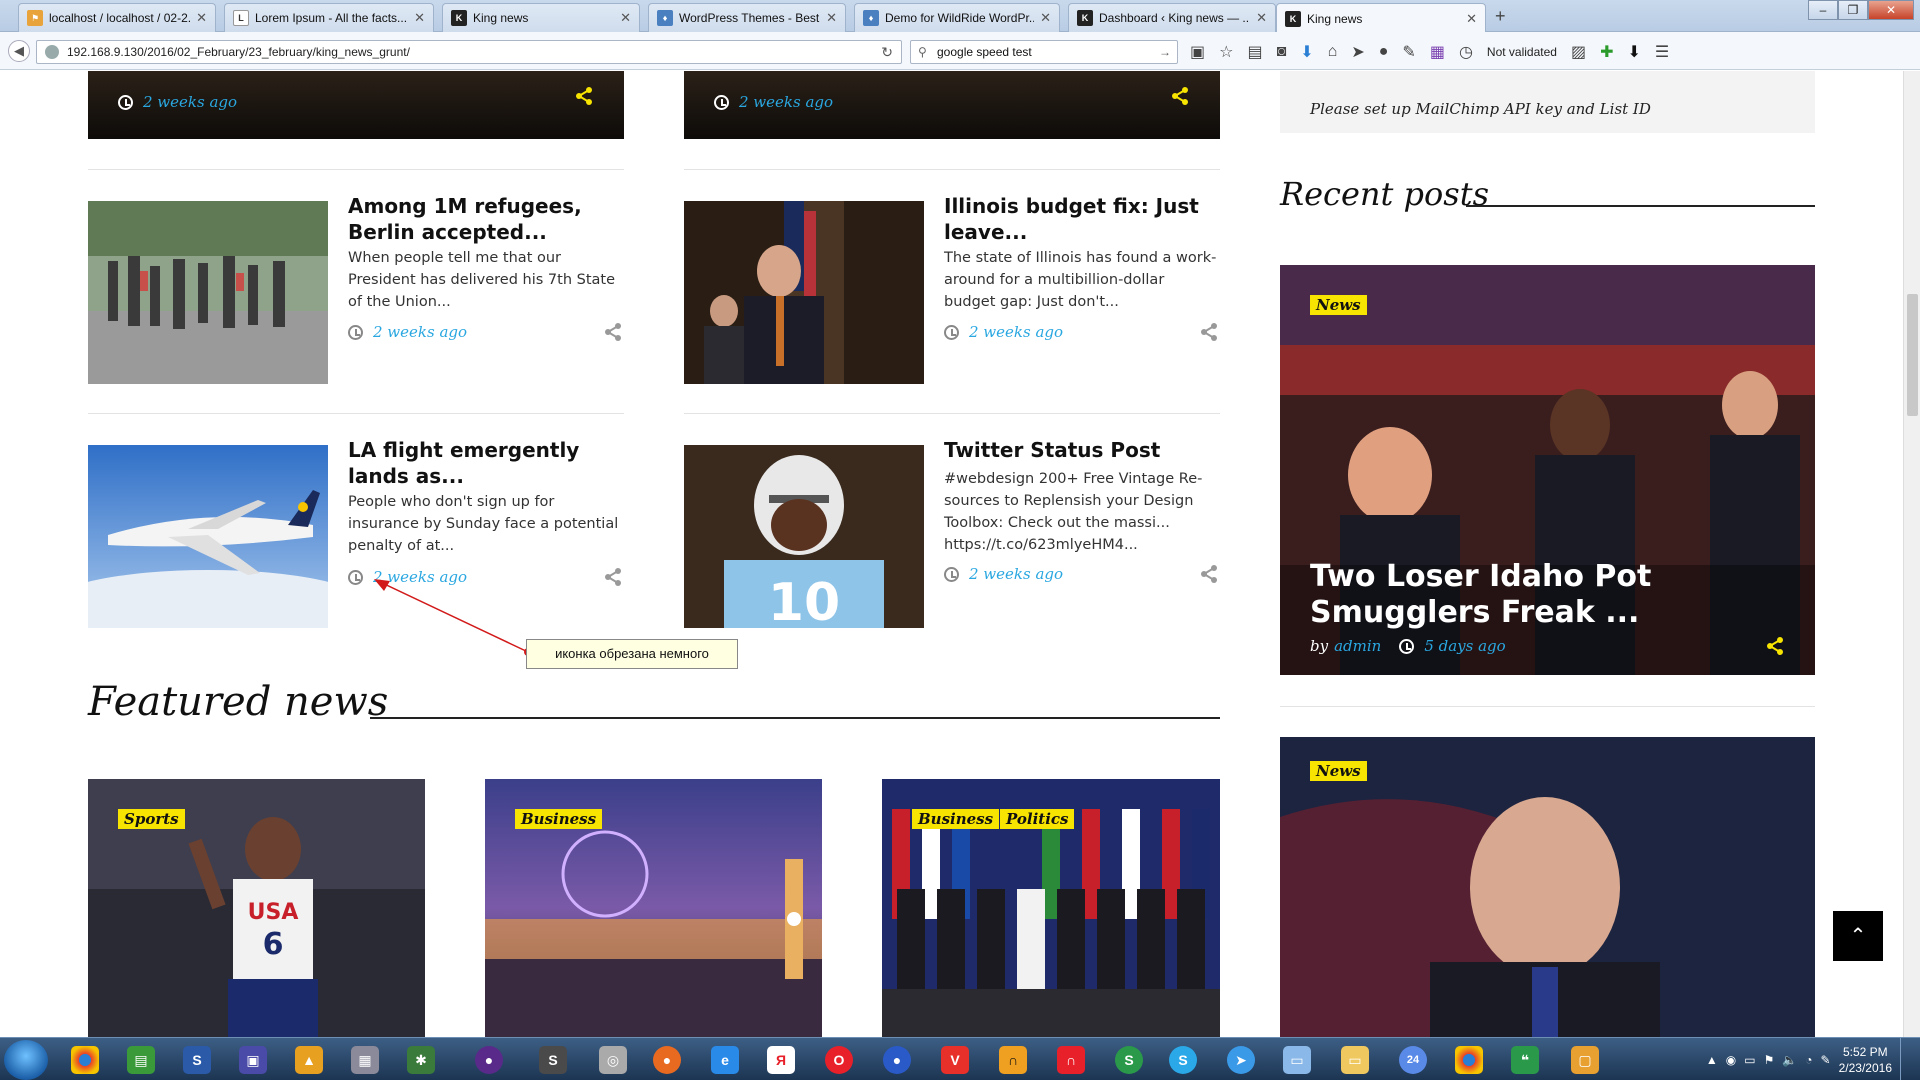 The width and height of the screenshot is (1920, 1080). What do you see at coordinates (1585, 1059) in the screenshot?
I see `photos-icon: ▢` at bounding box center [1585, 1059].